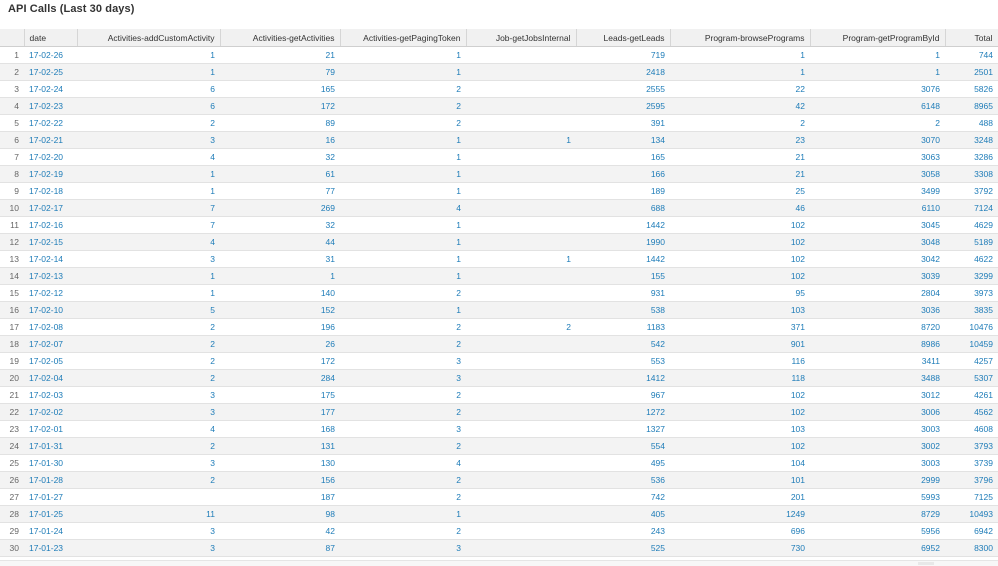 Image resolution: width=998 pixels, height=566 pixels. I want to click on date-cell: 17-01-25, so click(50, 514).